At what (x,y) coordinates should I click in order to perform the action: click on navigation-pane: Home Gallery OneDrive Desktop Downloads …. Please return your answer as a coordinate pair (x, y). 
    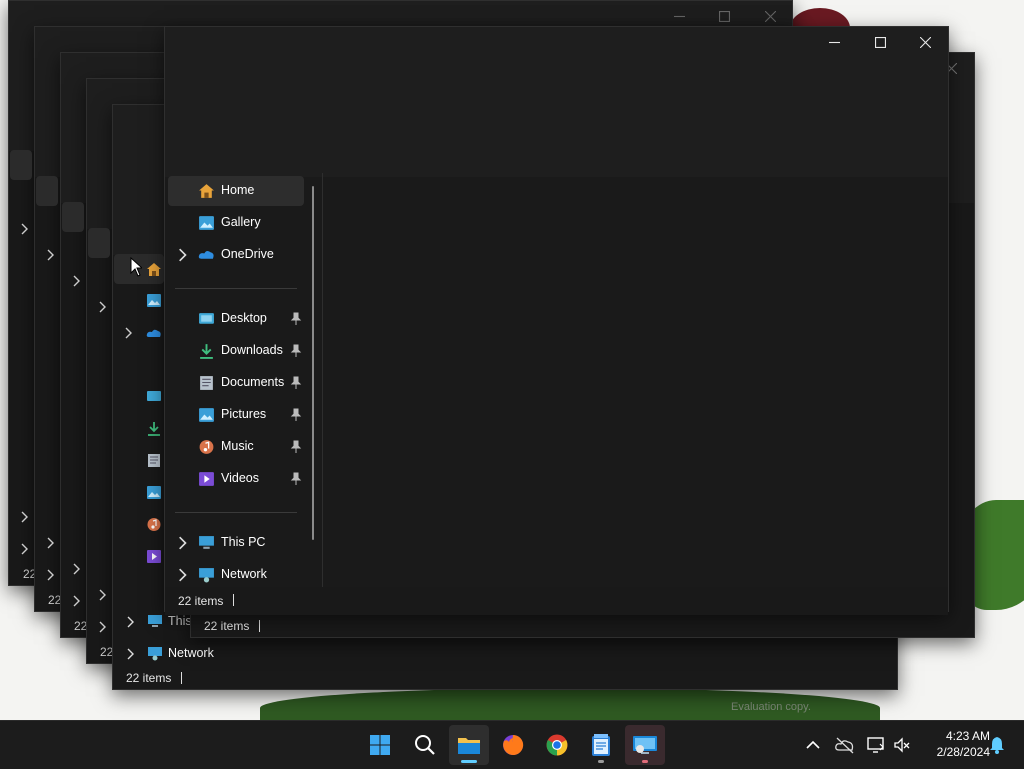
    Looking at the image, I should click on (244, 380).